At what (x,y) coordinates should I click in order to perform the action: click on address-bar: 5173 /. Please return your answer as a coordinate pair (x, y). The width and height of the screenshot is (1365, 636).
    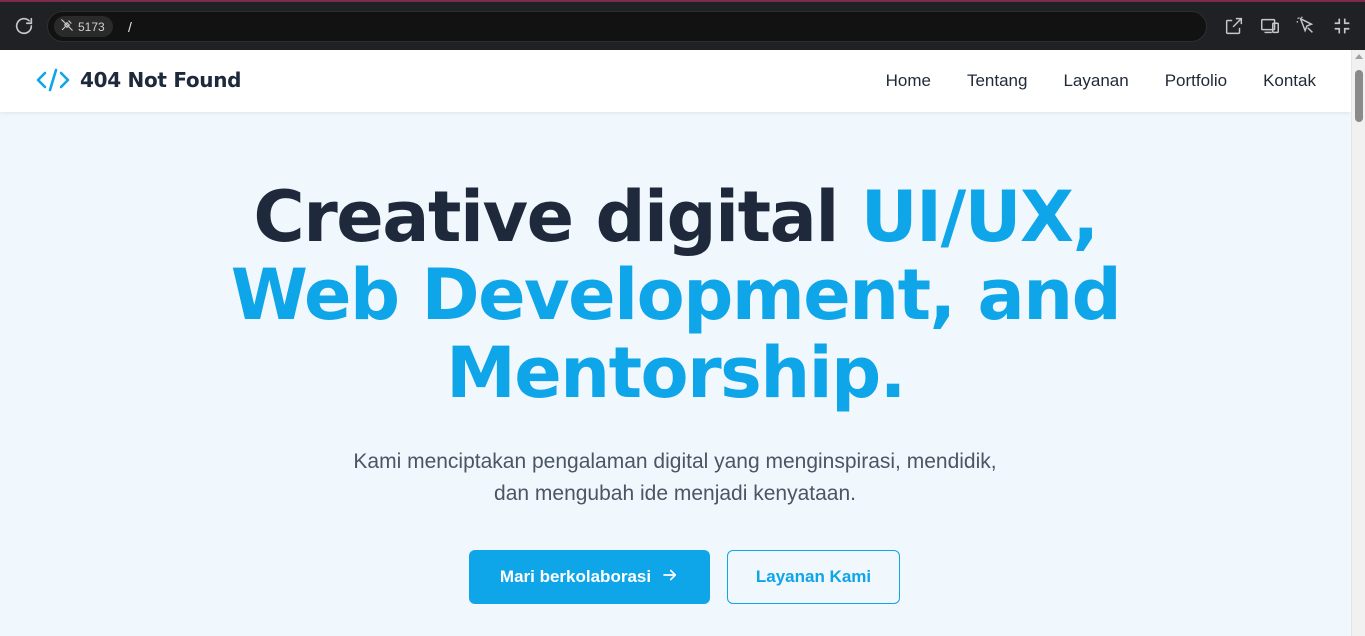
    Looking at the image, I should click on (627, 26).